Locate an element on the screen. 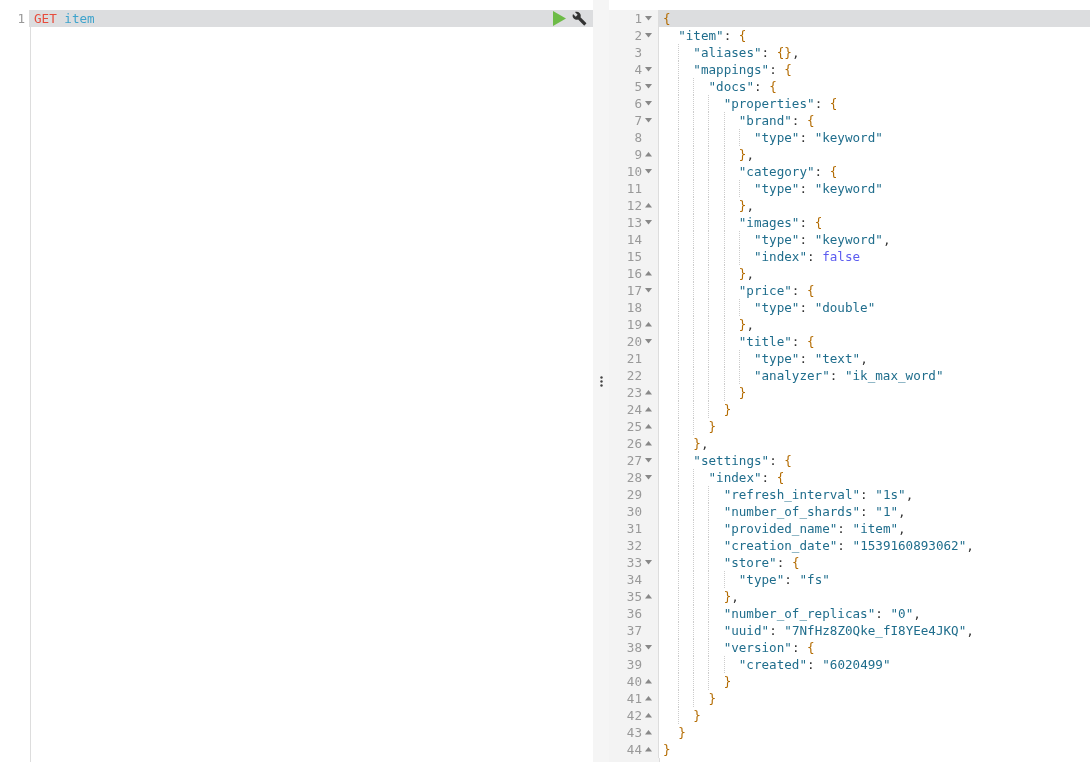  code-line: "index": { is located at coordinates (874, 477).